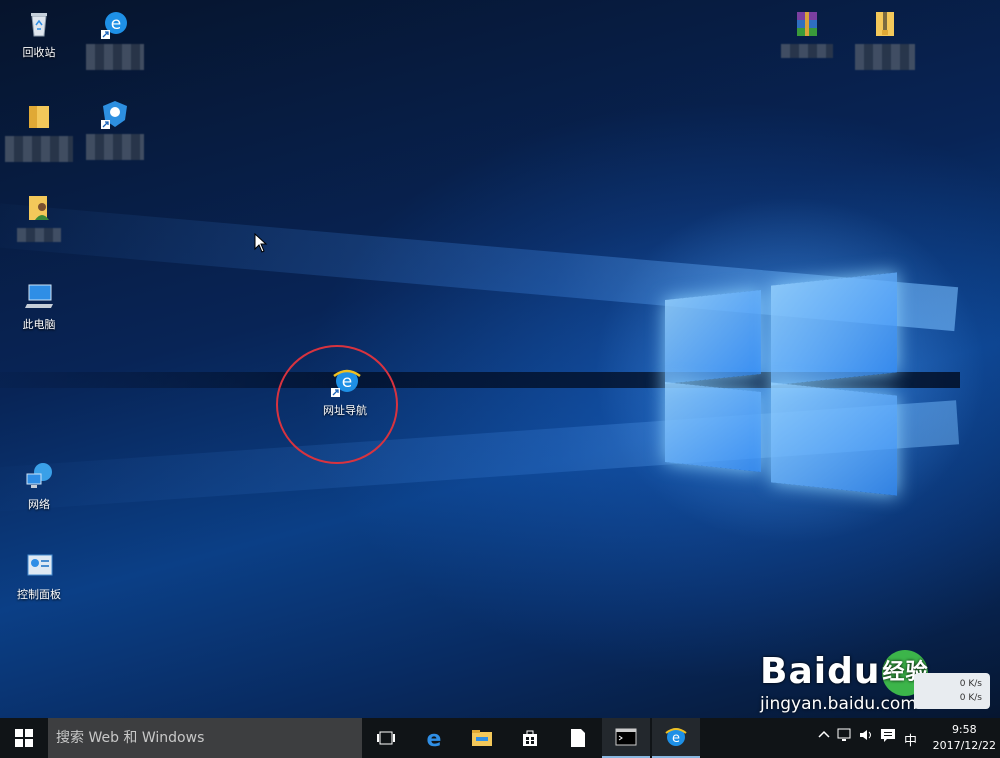 The width and height of the screenshot is (1000, 758). Describe the element at coordinates (39, 24) in the screenshot. I see `recycle-bin-icon` at that location.